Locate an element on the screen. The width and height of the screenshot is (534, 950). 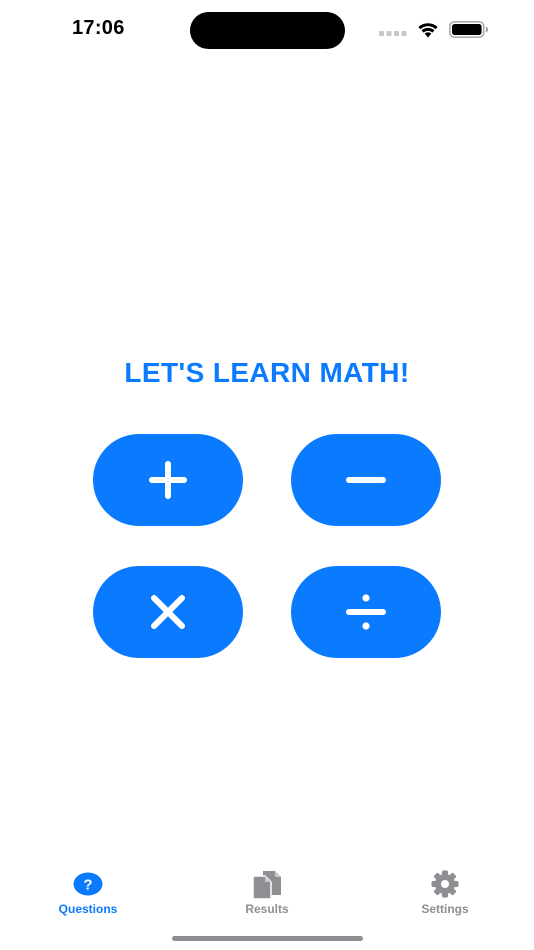
question-circle-icon: ? is located at coordinates (88, 884).